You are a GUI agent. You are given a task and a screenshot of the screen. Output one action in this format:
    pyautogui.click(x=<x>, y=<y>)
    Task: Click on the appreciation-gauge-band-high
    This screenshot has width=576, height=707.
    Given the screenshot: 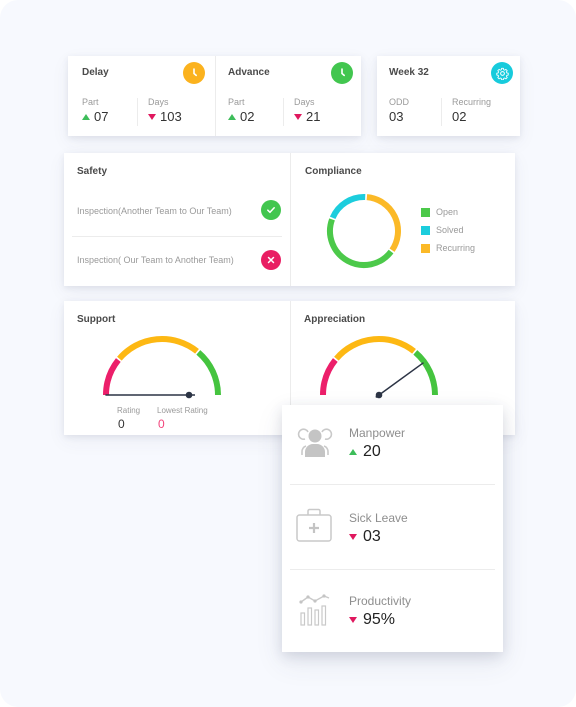 What is the action you would take?
    pyautogui.click(x=425, y=373)
    